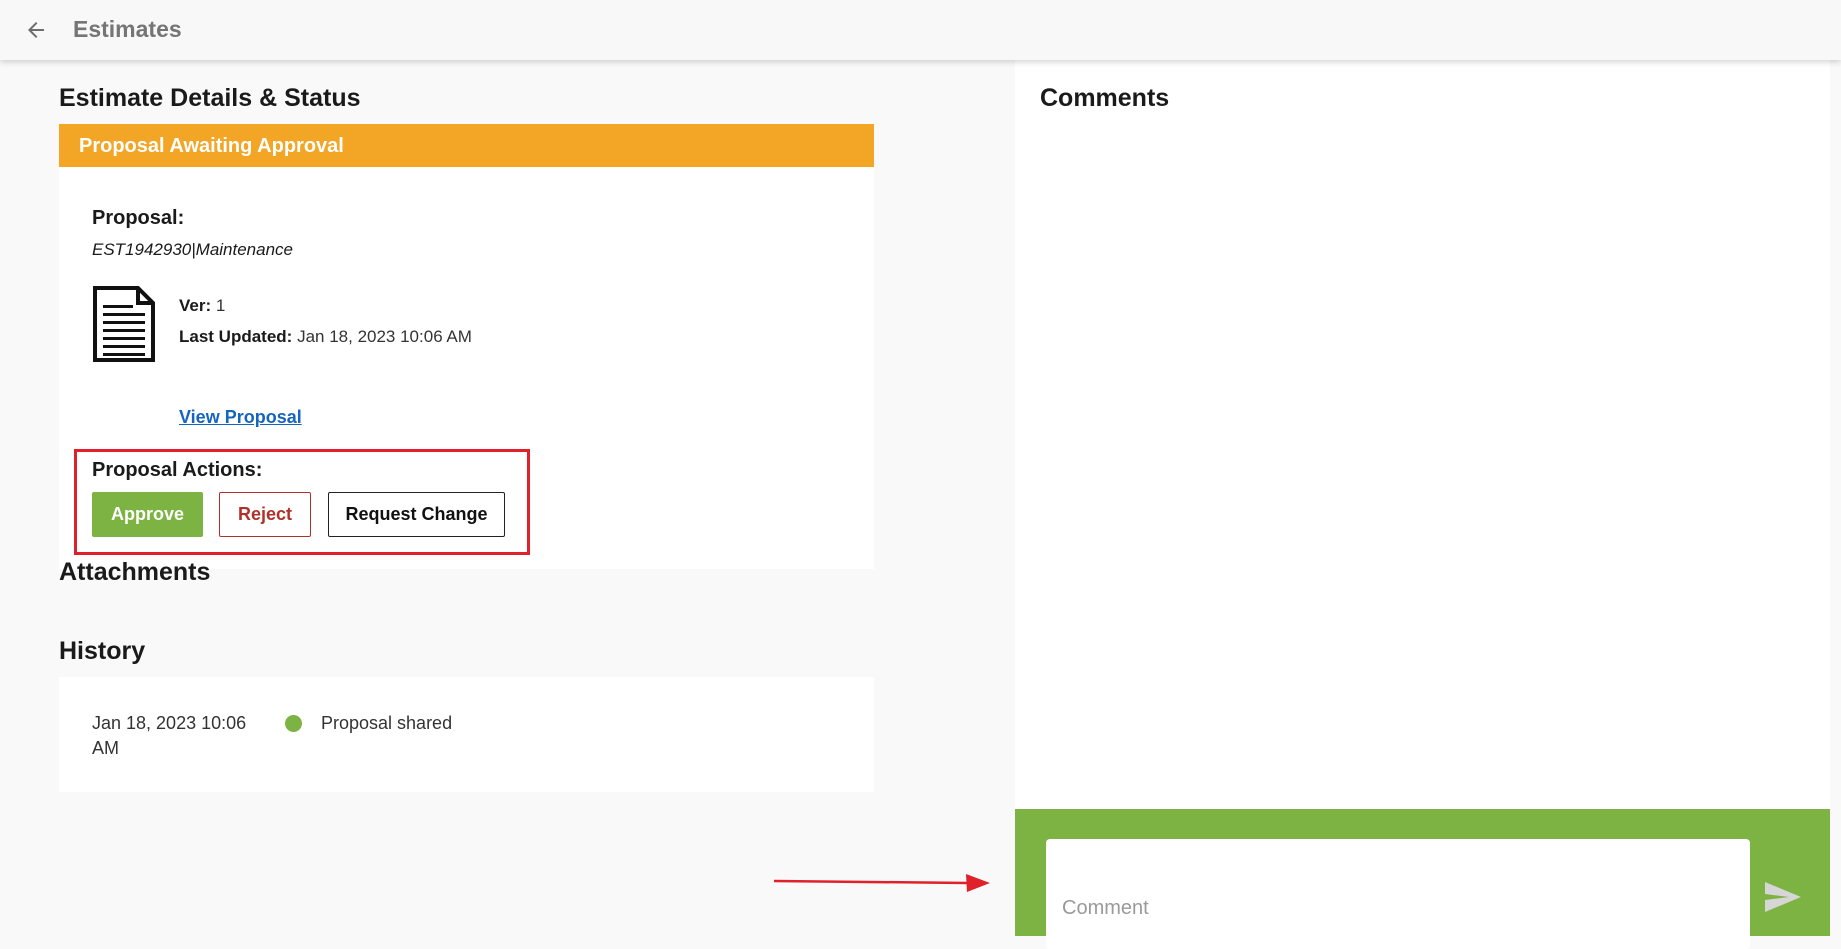 The image size is (1841, 949). I want to click on version-value: 1, so click(220, 305).